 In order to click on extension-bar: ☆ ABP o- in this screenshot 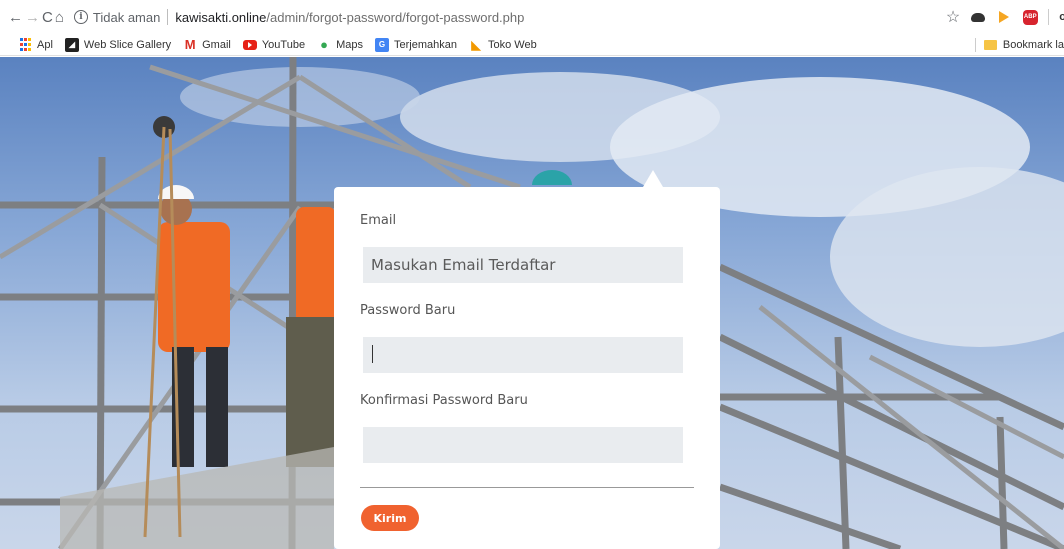, I will do `click(1005, 17)`.